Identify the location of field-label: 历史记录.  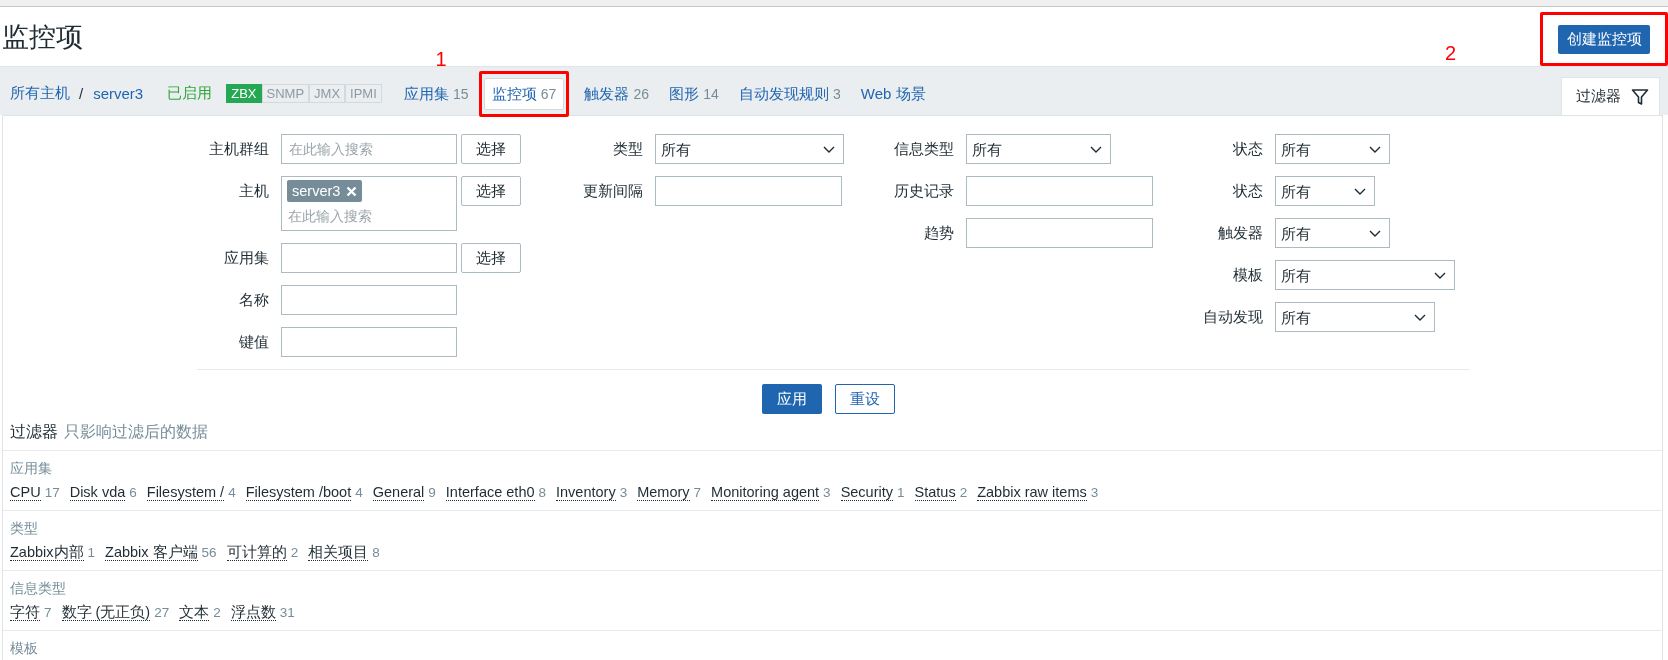
(923, 191).